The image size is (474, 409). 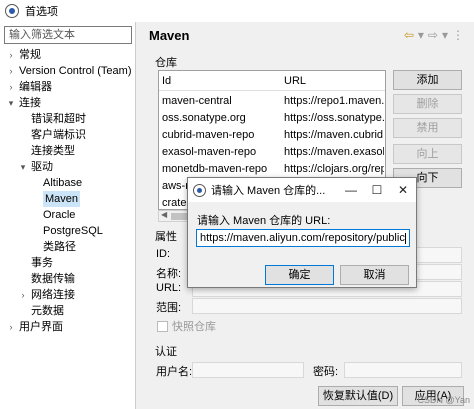 What do you see at coordinates (272, 152) in the screenshot?
I see `table-row: exasol-maven-repo https://maven.exasol.cc` at bounding box center [272, 152].